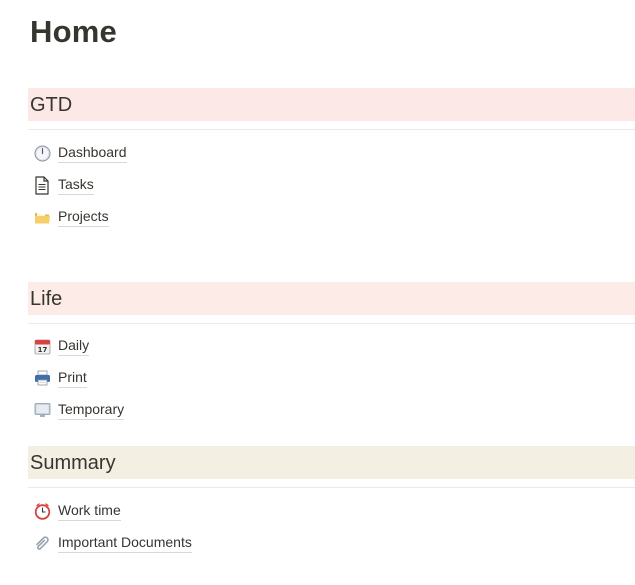  I want to click on section-title: GTD, so click(51, 104).